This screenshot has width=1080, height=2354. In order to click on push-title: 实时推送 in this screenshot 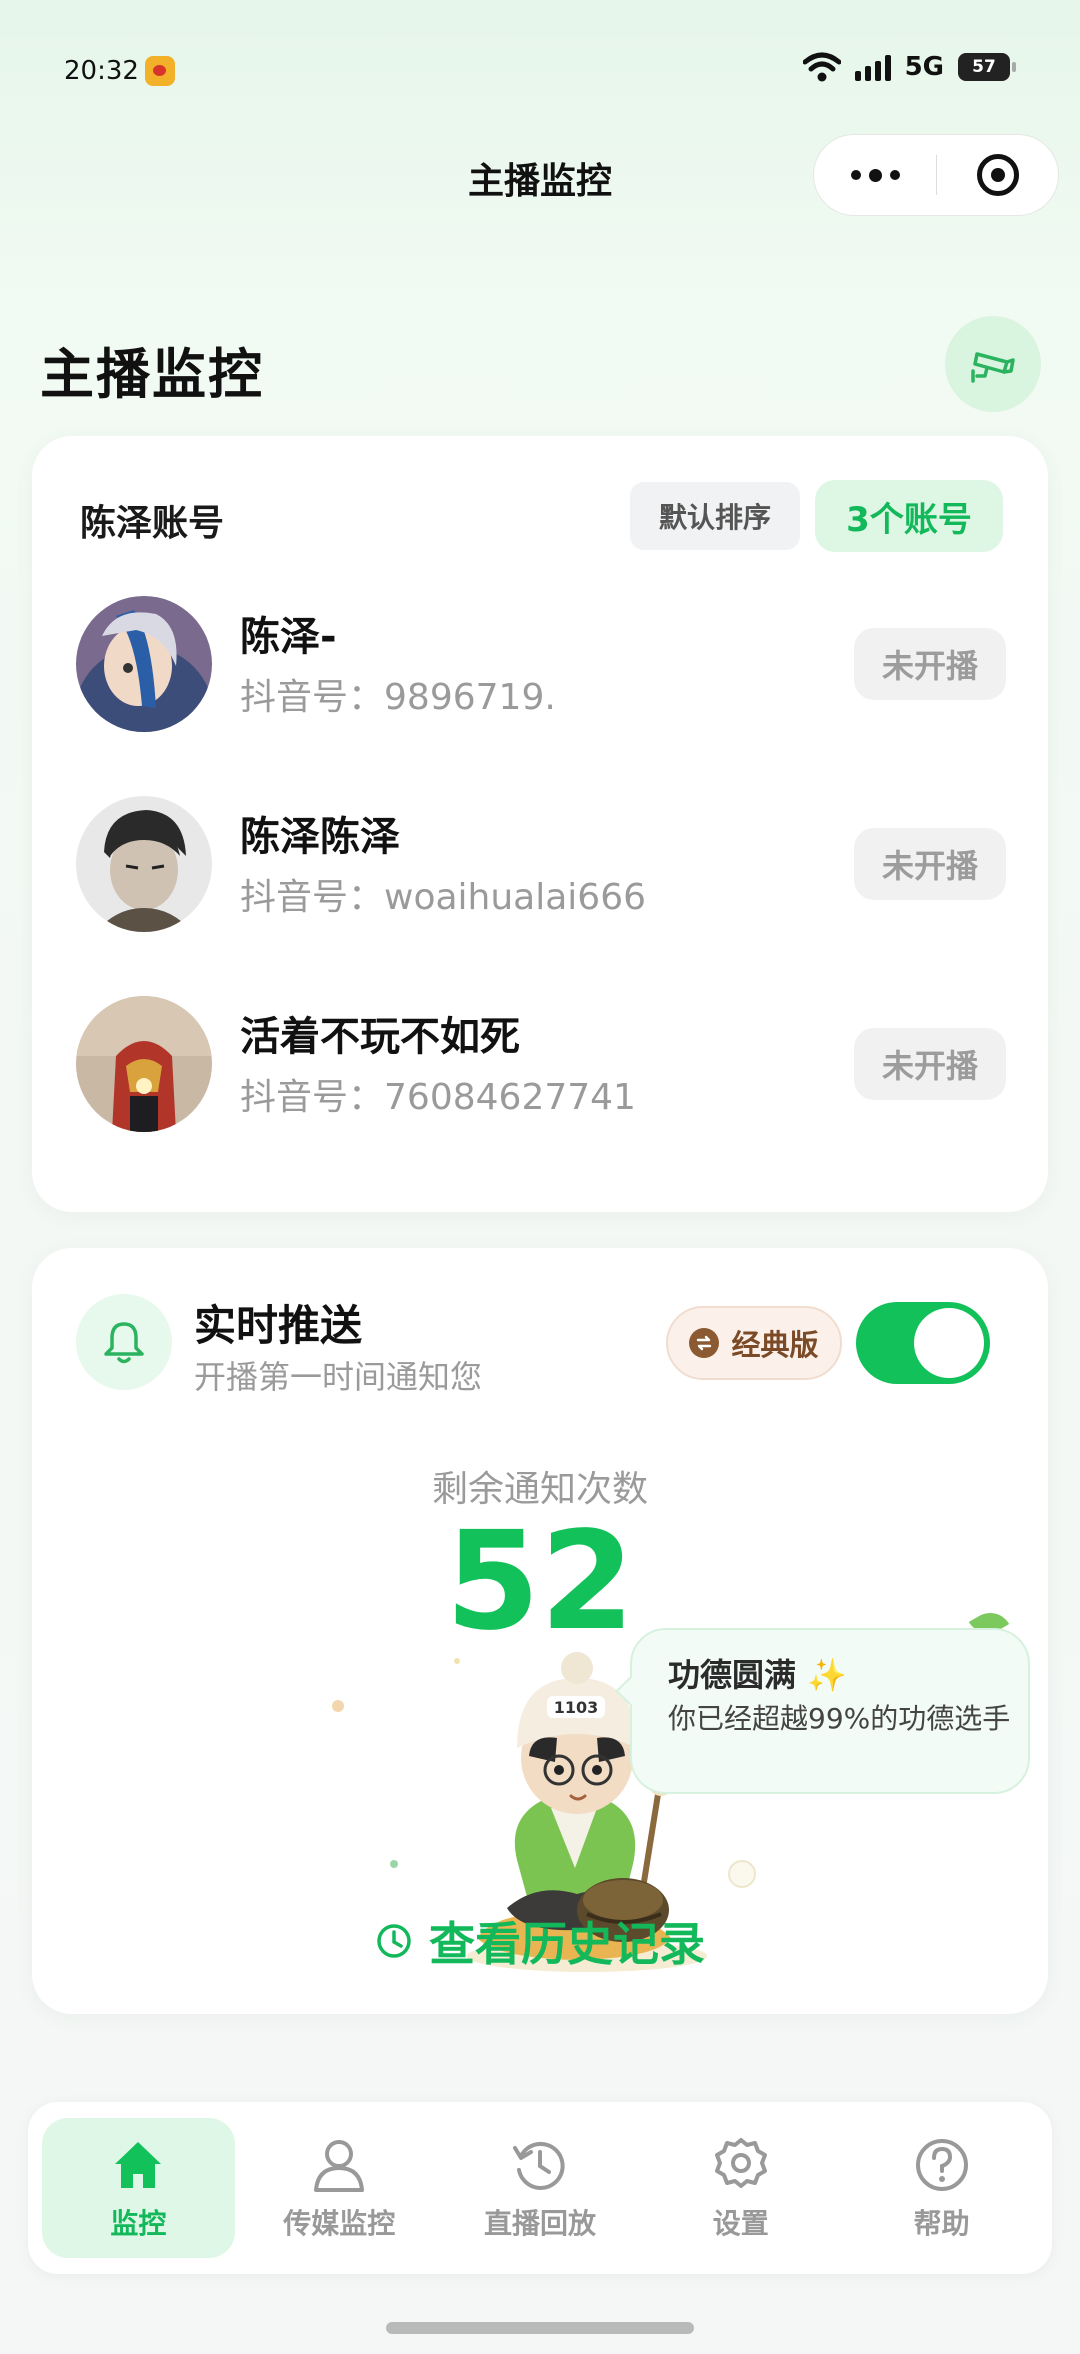, I will do `click(278, 1325)`.